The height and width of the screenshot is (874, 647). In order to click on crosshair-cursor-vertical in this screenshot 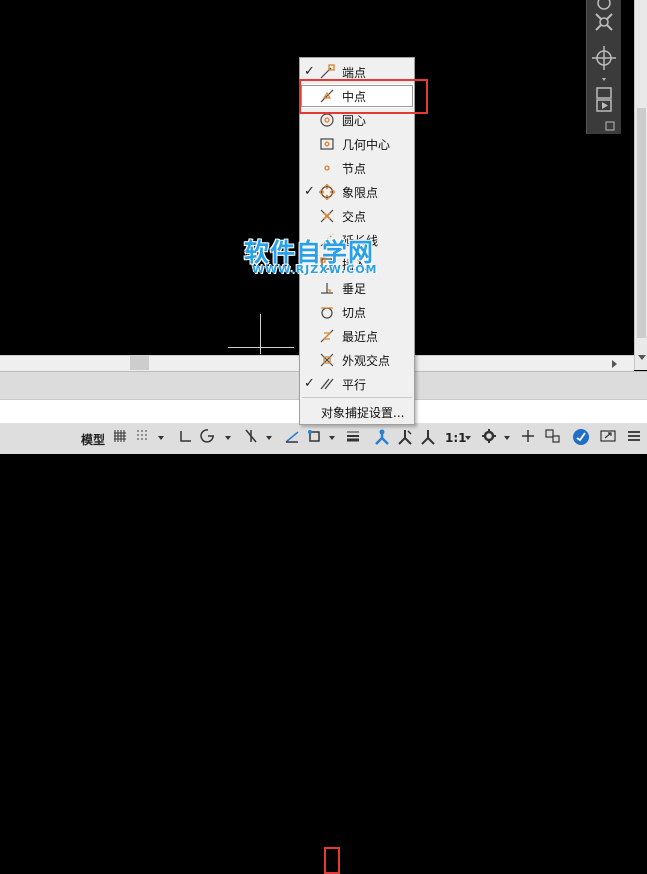, I will do `click(260, 334)`.